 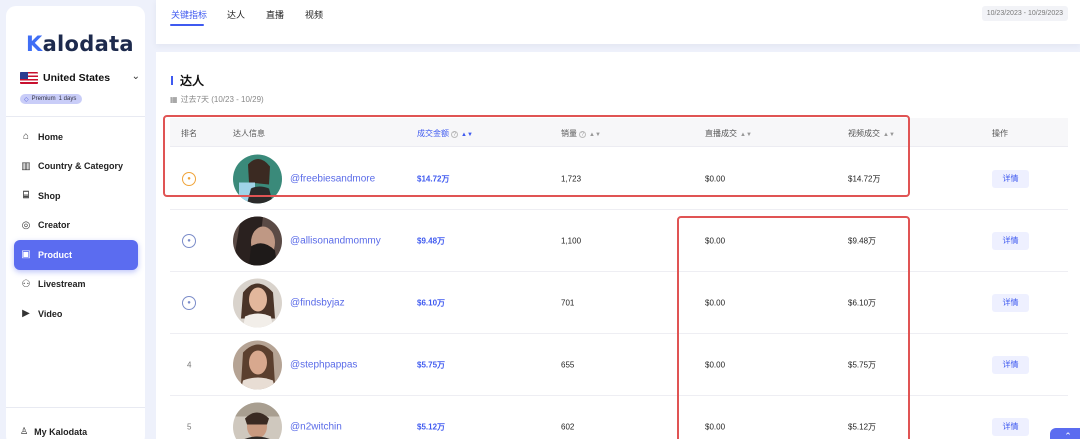 What do you see at coordinates (571, 240) in the screenshot?
I see `sales-value: 1,100` at bounding box center [571, 240].